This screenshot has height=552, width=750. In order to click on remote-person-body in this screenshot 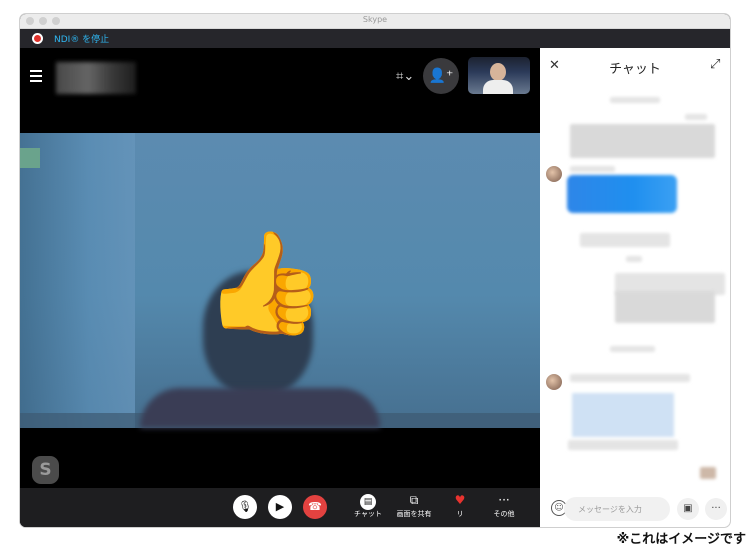, I will do `click(260, 408)`.